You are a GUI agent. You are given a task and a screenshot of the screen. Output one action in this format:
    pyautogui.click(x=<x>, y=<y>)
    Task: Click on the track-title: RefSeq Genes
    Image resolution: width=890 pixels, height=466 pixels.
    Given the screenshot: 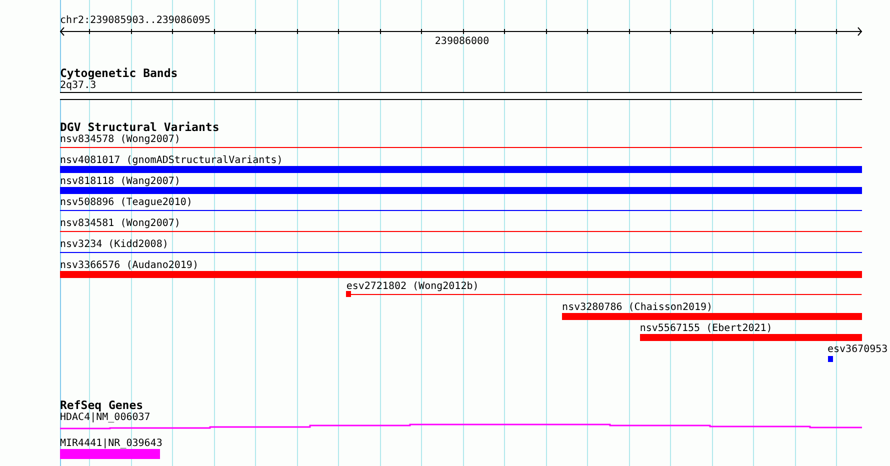 What is the action you would take?
    pyautogui.click(x=102, y=405)
    